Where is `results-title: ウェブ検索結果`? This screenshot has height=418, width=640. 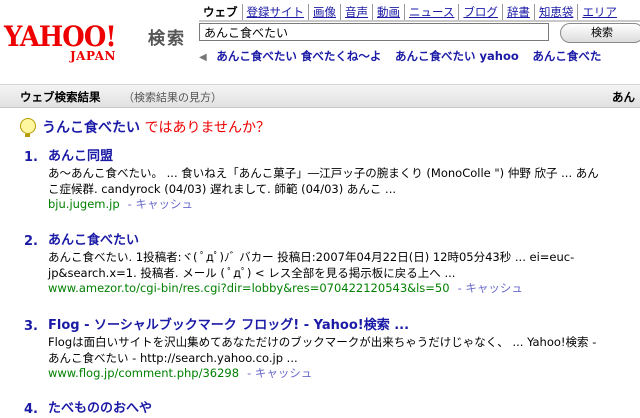 results-title: ウェブ検索結果 is located at coordinates (60, 97).